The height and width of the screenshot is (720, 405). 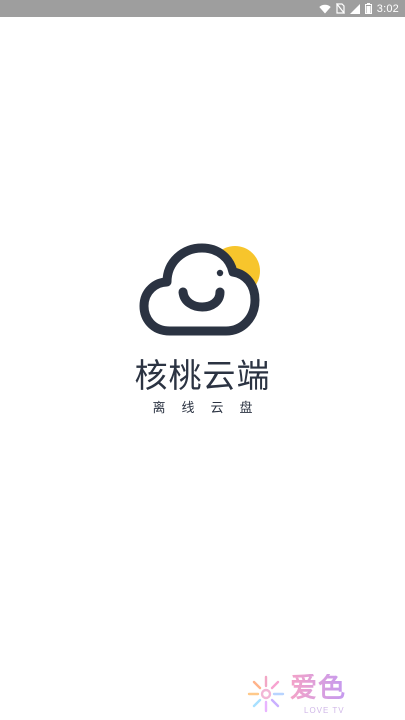 I want to click on watermark-logo: 爱色 LOVE TV, so click(x=309, y=694).